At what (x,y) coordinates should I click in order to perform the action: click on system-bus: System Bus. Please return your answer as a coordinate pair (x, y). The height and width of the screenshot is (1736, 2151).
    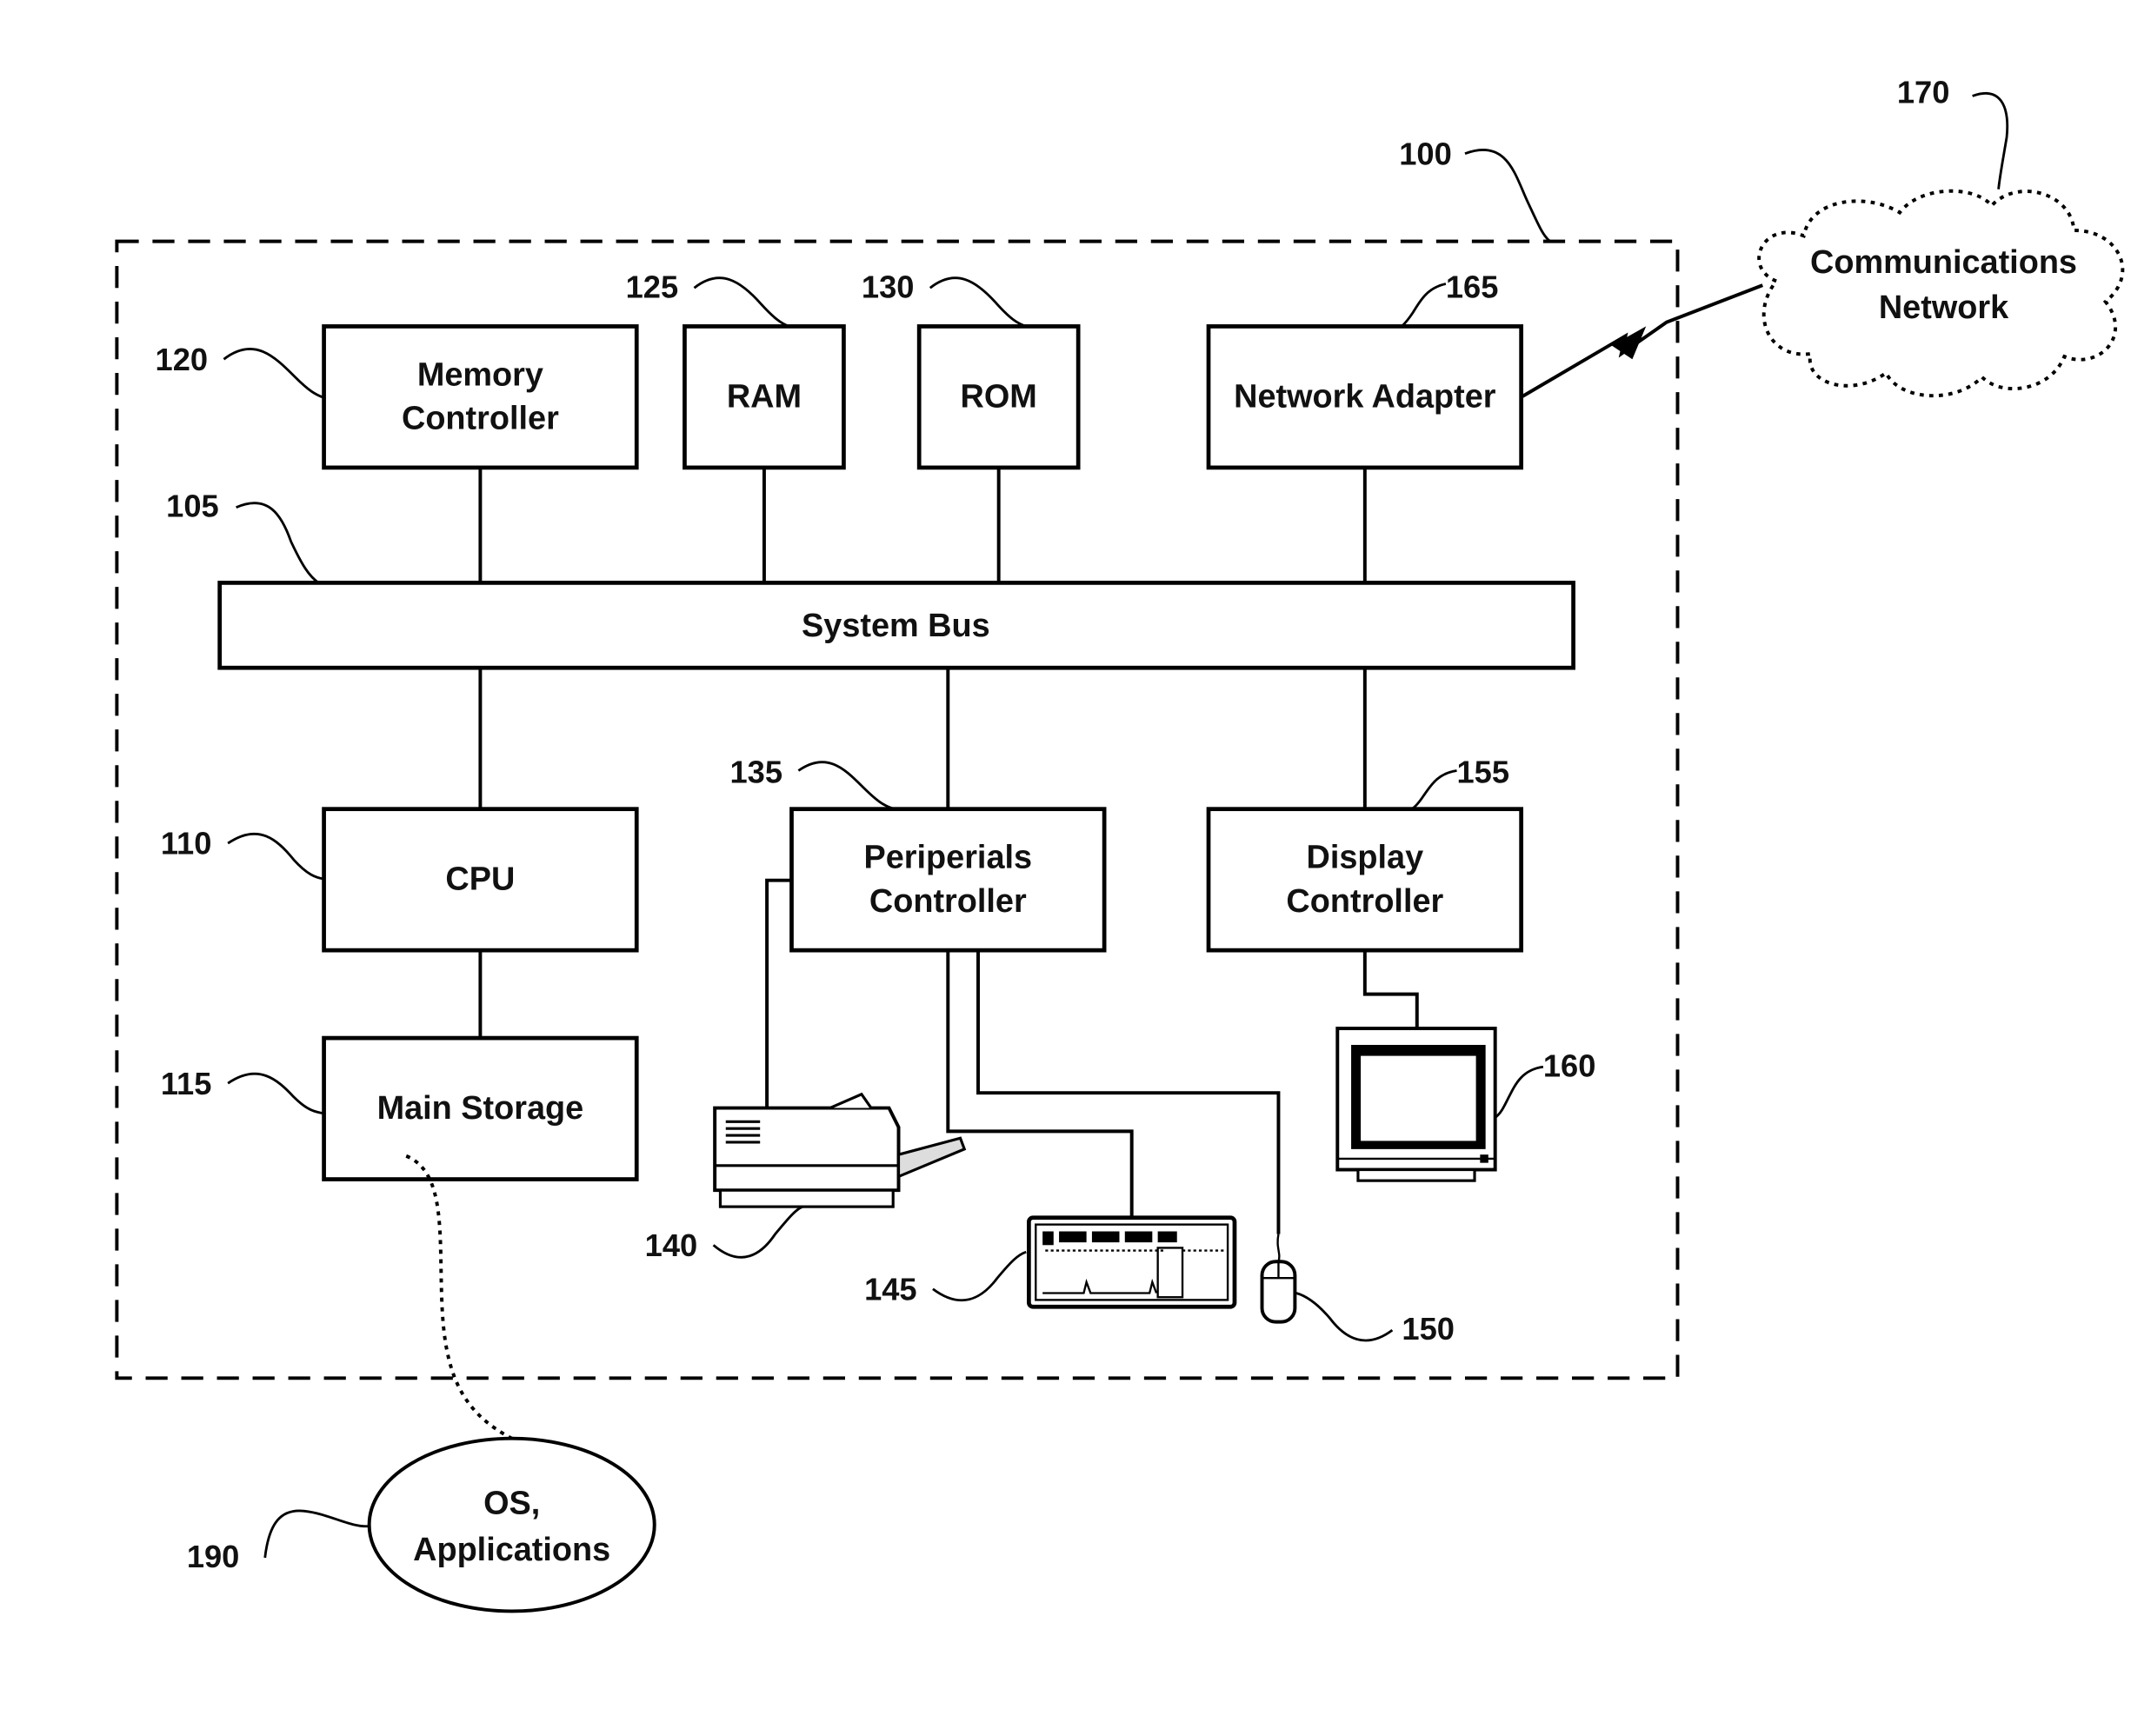
    Looking at the image, I should click on (896, 625).